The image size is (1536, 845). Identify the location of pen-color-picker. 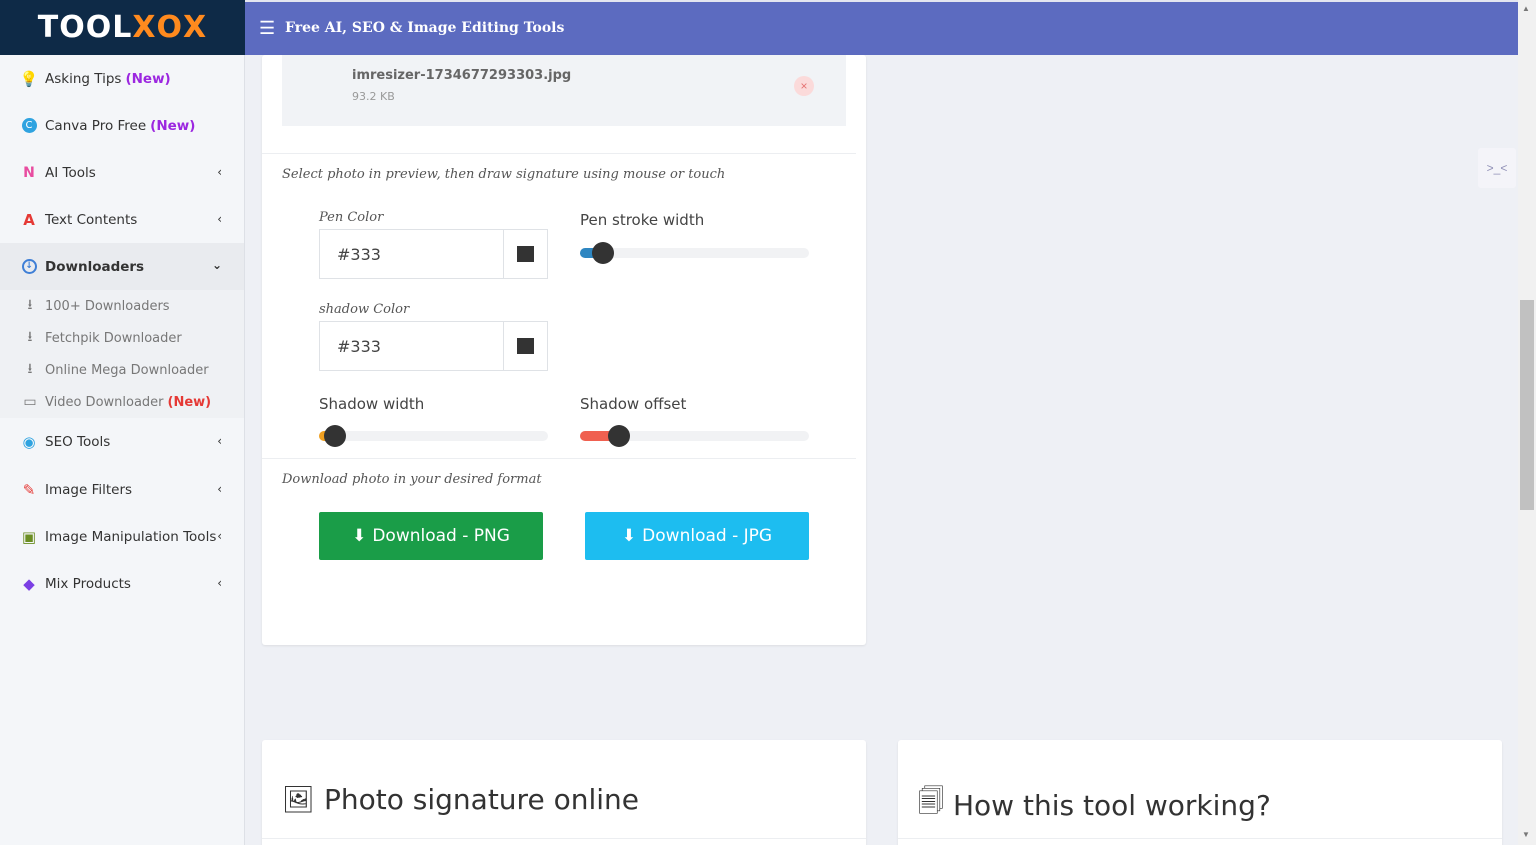
(525, 254).